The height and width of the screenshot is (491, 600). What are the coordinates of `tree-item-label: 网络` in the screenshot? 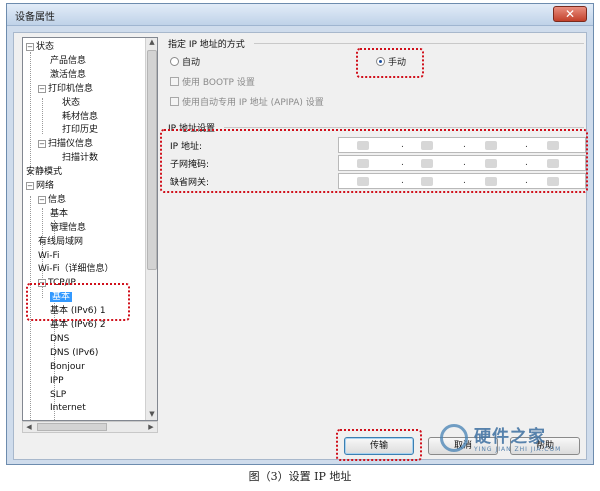 It's located at (45, 186).